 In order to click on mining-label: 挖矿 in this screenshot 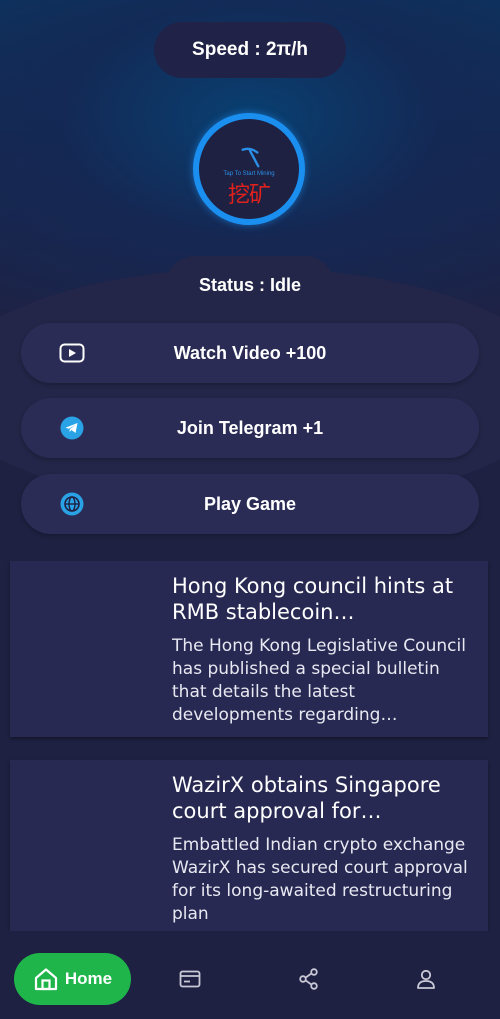, I will do `click(249, 195)`.